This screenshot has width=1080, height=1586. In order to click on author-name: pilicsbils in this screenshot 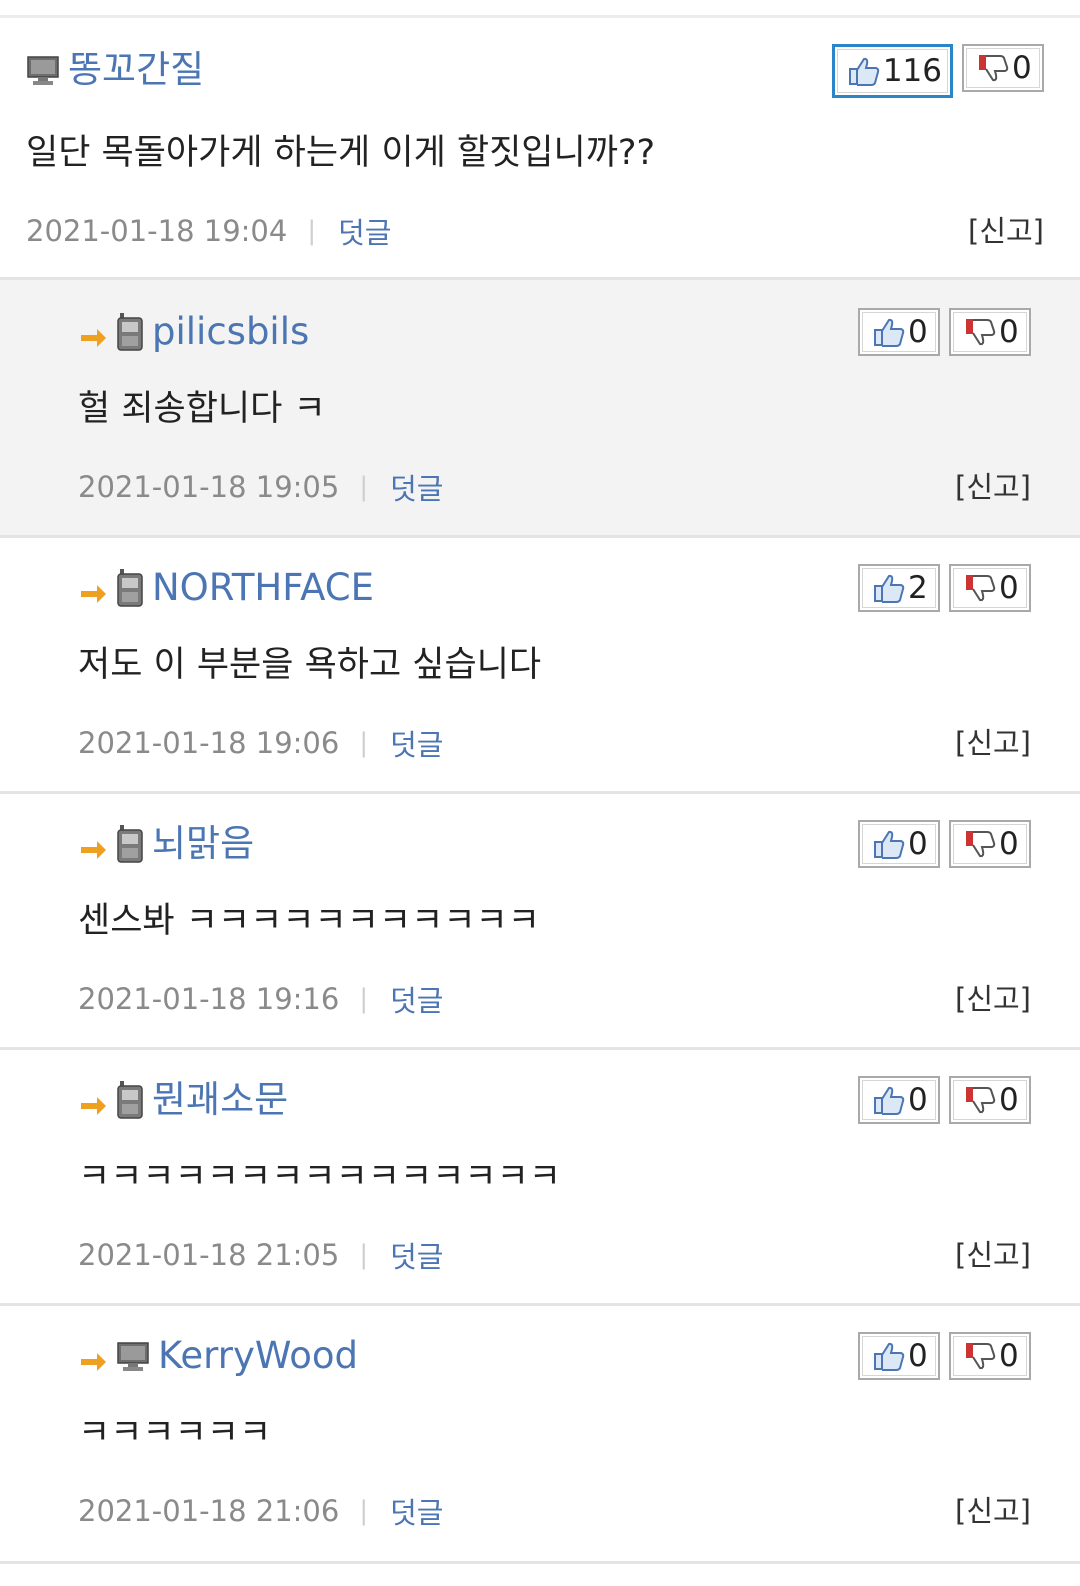, I will do `click(230, 332)`.